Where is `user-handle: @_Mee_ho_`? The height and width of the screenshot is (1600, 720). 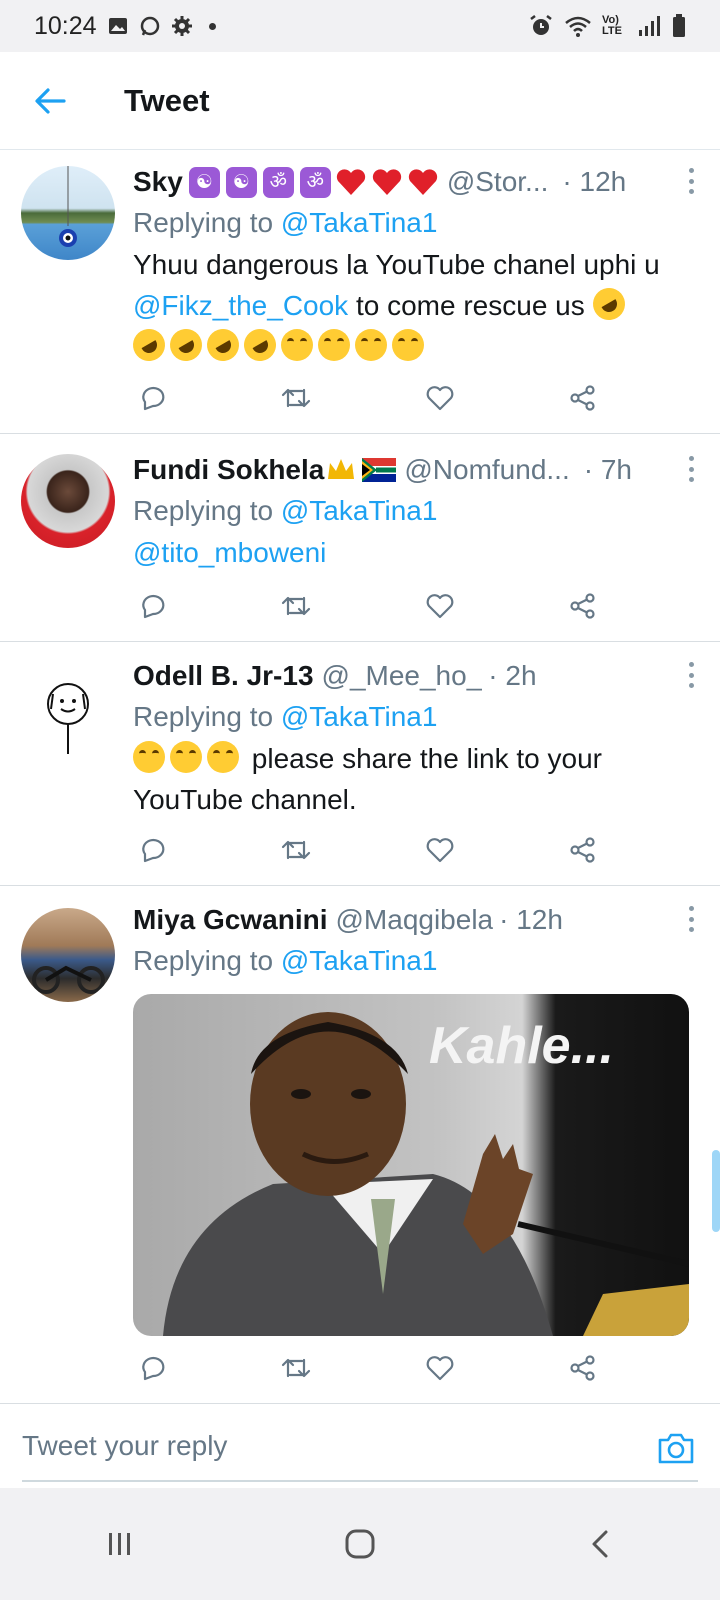 user-handle: @_Mee_ho_ is located at coordinates (402, 676).